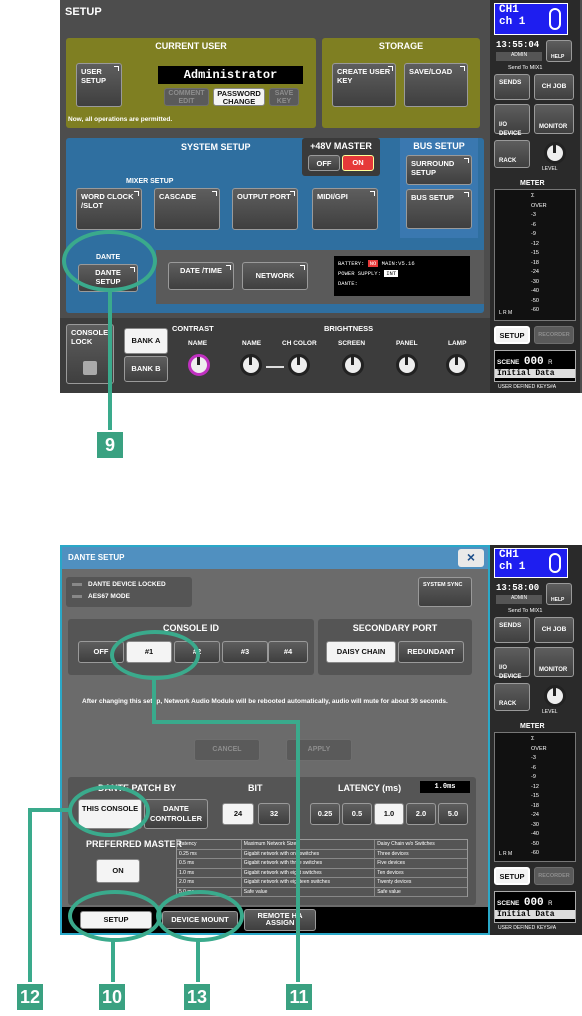  I want to click on bank-a-button: BANK A, so click(146, 341).